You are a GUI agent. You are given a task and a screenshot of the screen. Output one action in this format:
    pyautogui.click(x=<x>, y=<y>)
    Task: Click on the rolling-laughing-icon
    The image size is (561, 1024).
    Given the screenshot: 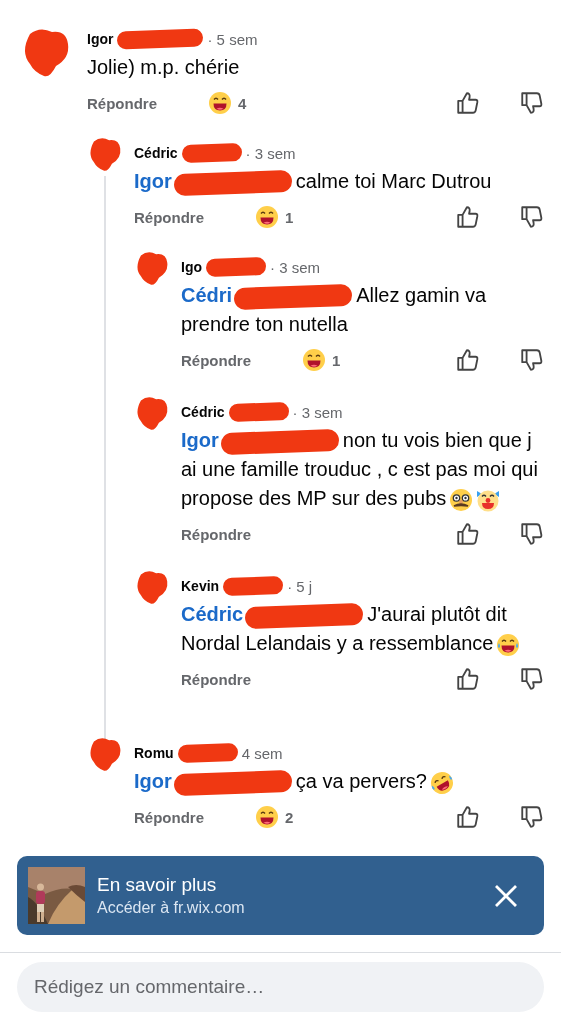 What is the action you would take?
    pyautogui.click(x=441, y=782)
    